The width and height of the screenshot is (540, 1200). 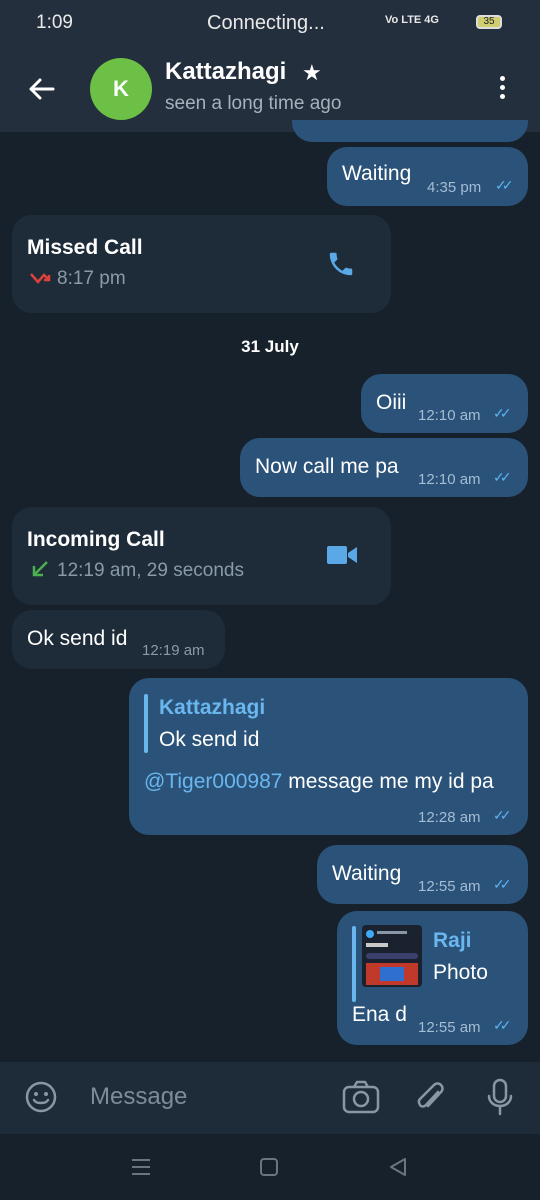 I want to click on call-time: 8:17 pm, so click(x=91, y=278).